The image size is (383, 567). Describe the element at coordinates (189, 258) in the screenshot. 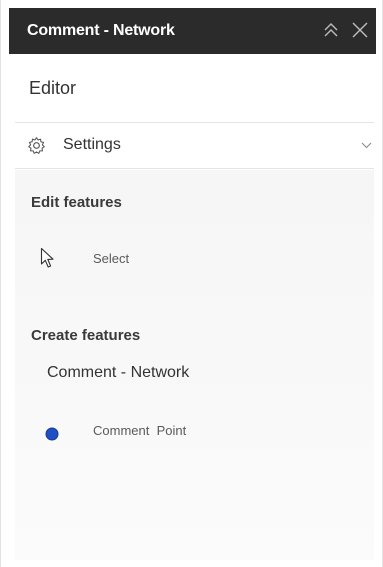

I see `select-tool-button: Select` at that location.